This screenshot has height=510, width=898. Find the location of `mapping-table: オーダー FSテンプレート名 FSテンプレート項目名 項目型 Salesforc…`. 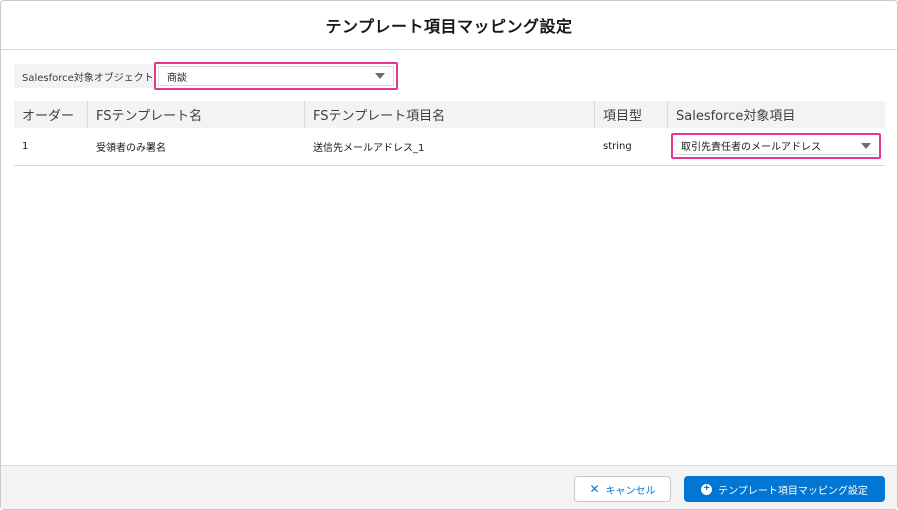

mapping-table: オーダー FSテンプレート名 FSテンプレート項目名 項目型 Salesforc… is located at coordinates (449, 133).